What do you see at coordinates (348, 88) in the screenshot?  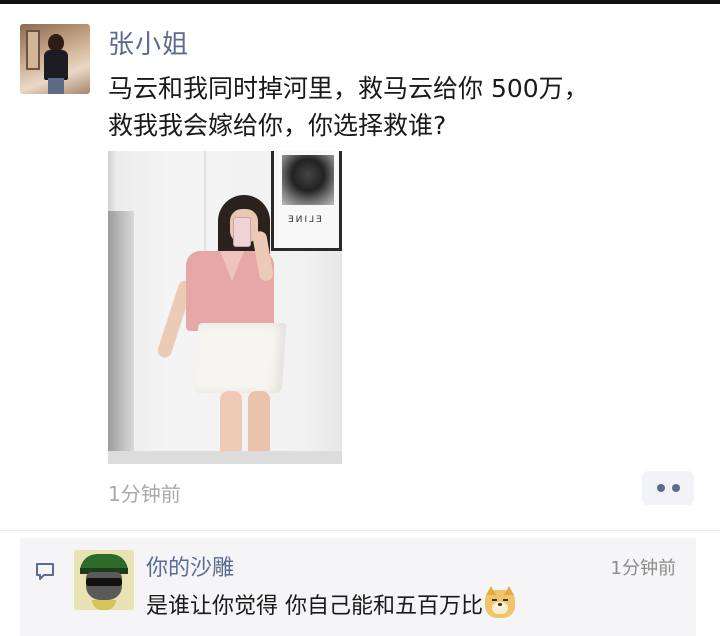 I see `post-text-line-1: 马云和我同时掉河里，救马云给你 500万，` at bounding box center [348, 88].